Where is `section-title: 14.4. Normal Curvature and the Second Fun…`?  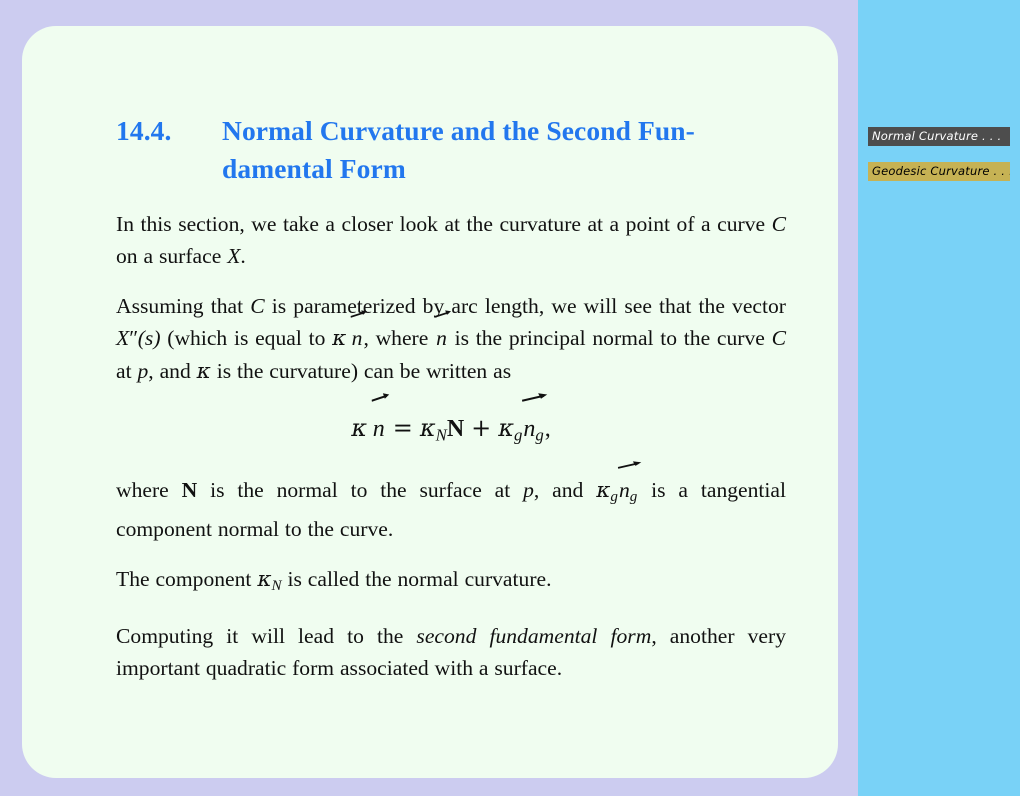 section-title: 14.4. Normal Curvature and the Second Fun… is located at coordinates (451, 150).